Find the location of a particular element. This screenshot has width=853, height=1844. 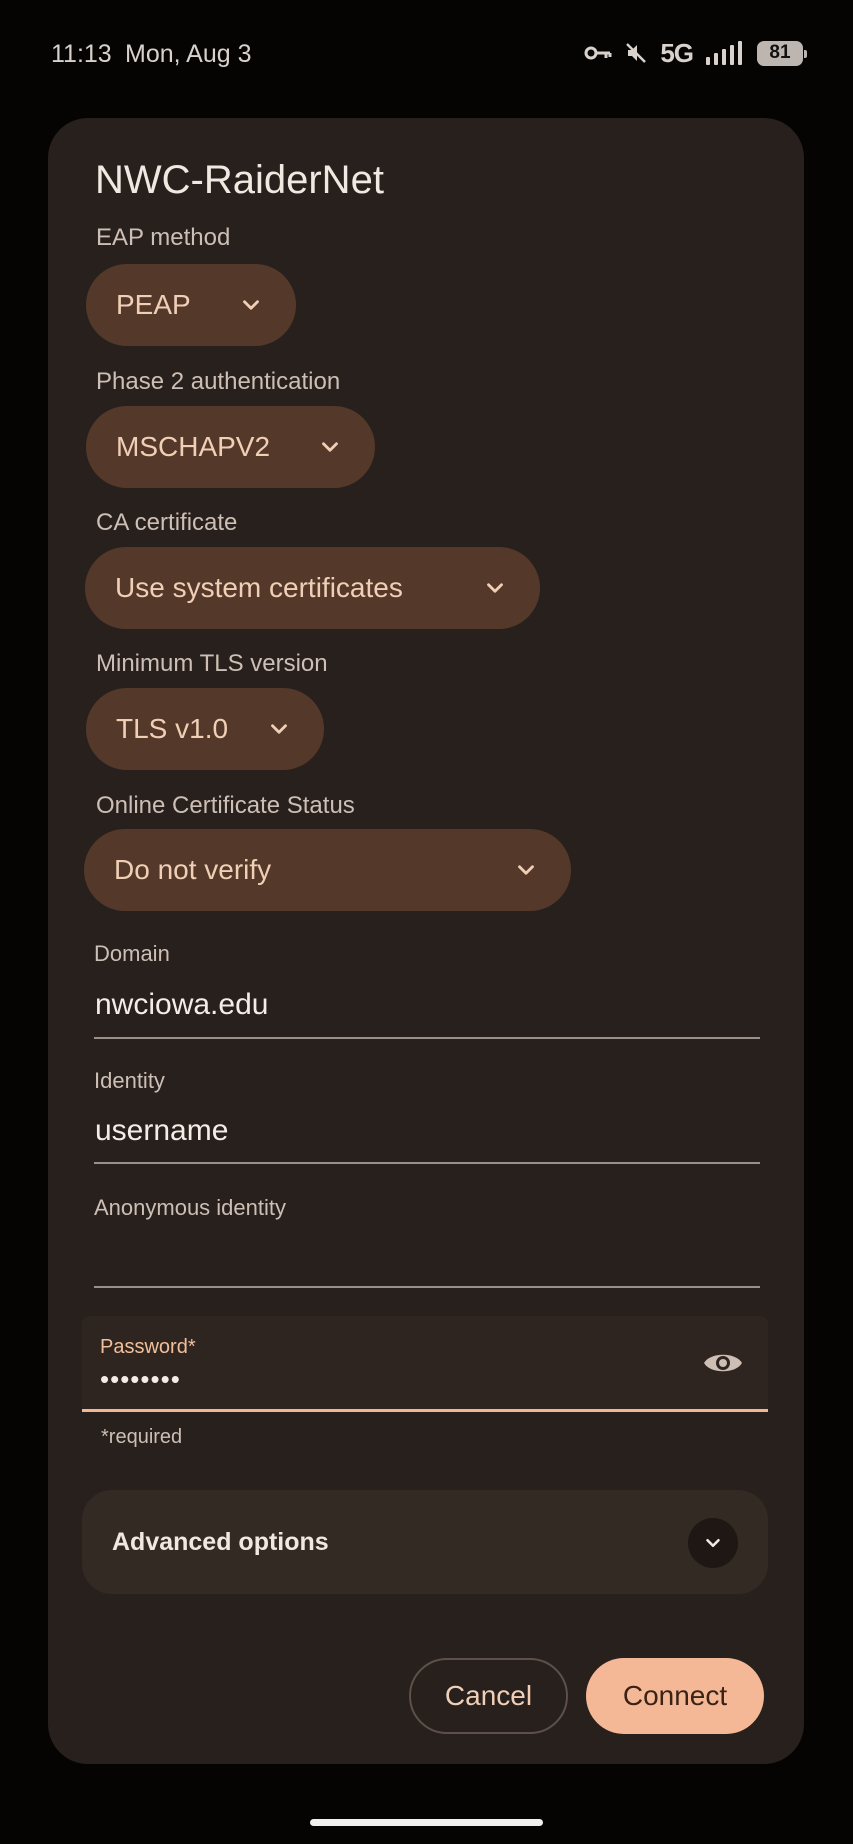

ca-certificate-label: CA certificate is located at coordinates (167, 522).